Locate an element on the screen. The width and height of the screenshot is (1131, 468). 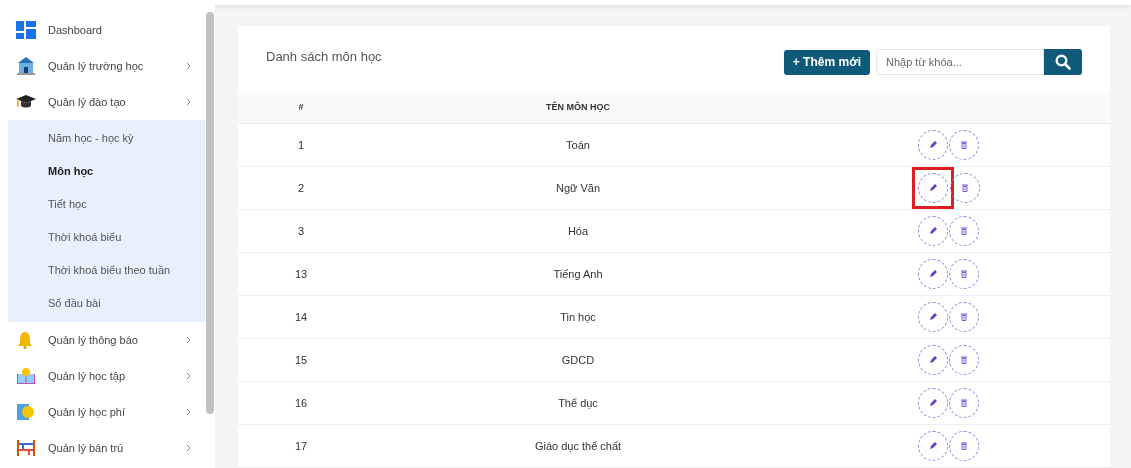
column-header: TÊN MÔN HỌC is located at coordinates (578, 108).